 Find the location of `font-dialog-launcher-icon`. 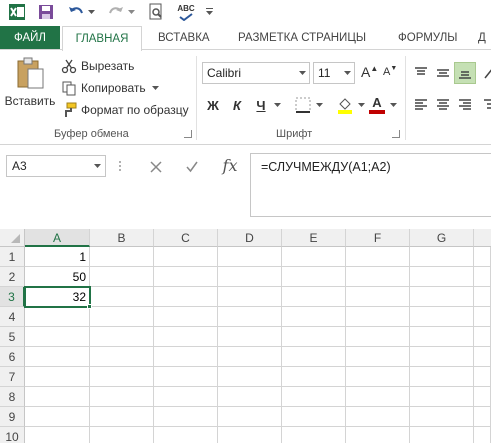

font-dialog-launcher-icon is located at coordinates (396, 134).